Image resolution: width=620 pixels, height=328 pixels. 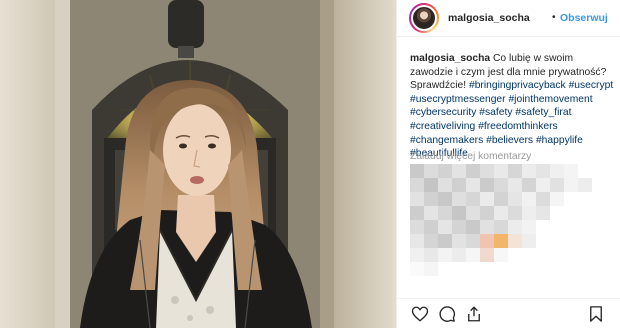 I want to click on follow-button: Obserwuj, so click(x=584, y=18).